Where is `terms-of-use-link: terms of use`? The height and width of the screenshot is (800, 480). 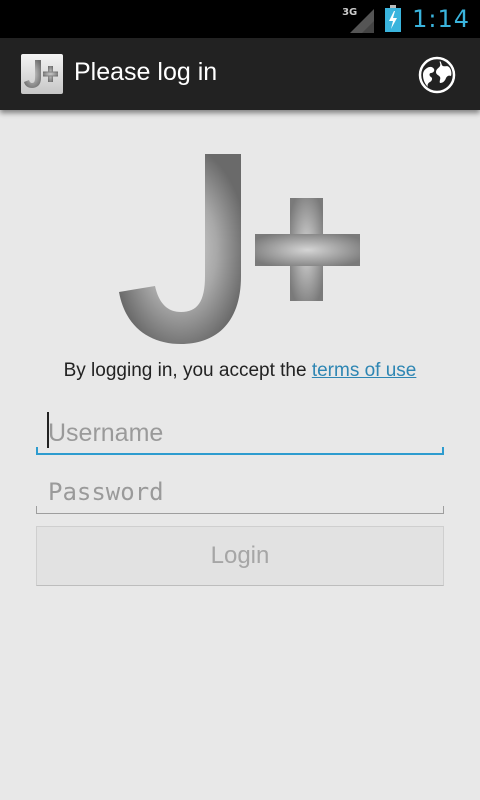
terms-of-use-link: terms of use is located at coordinates (364, 370).